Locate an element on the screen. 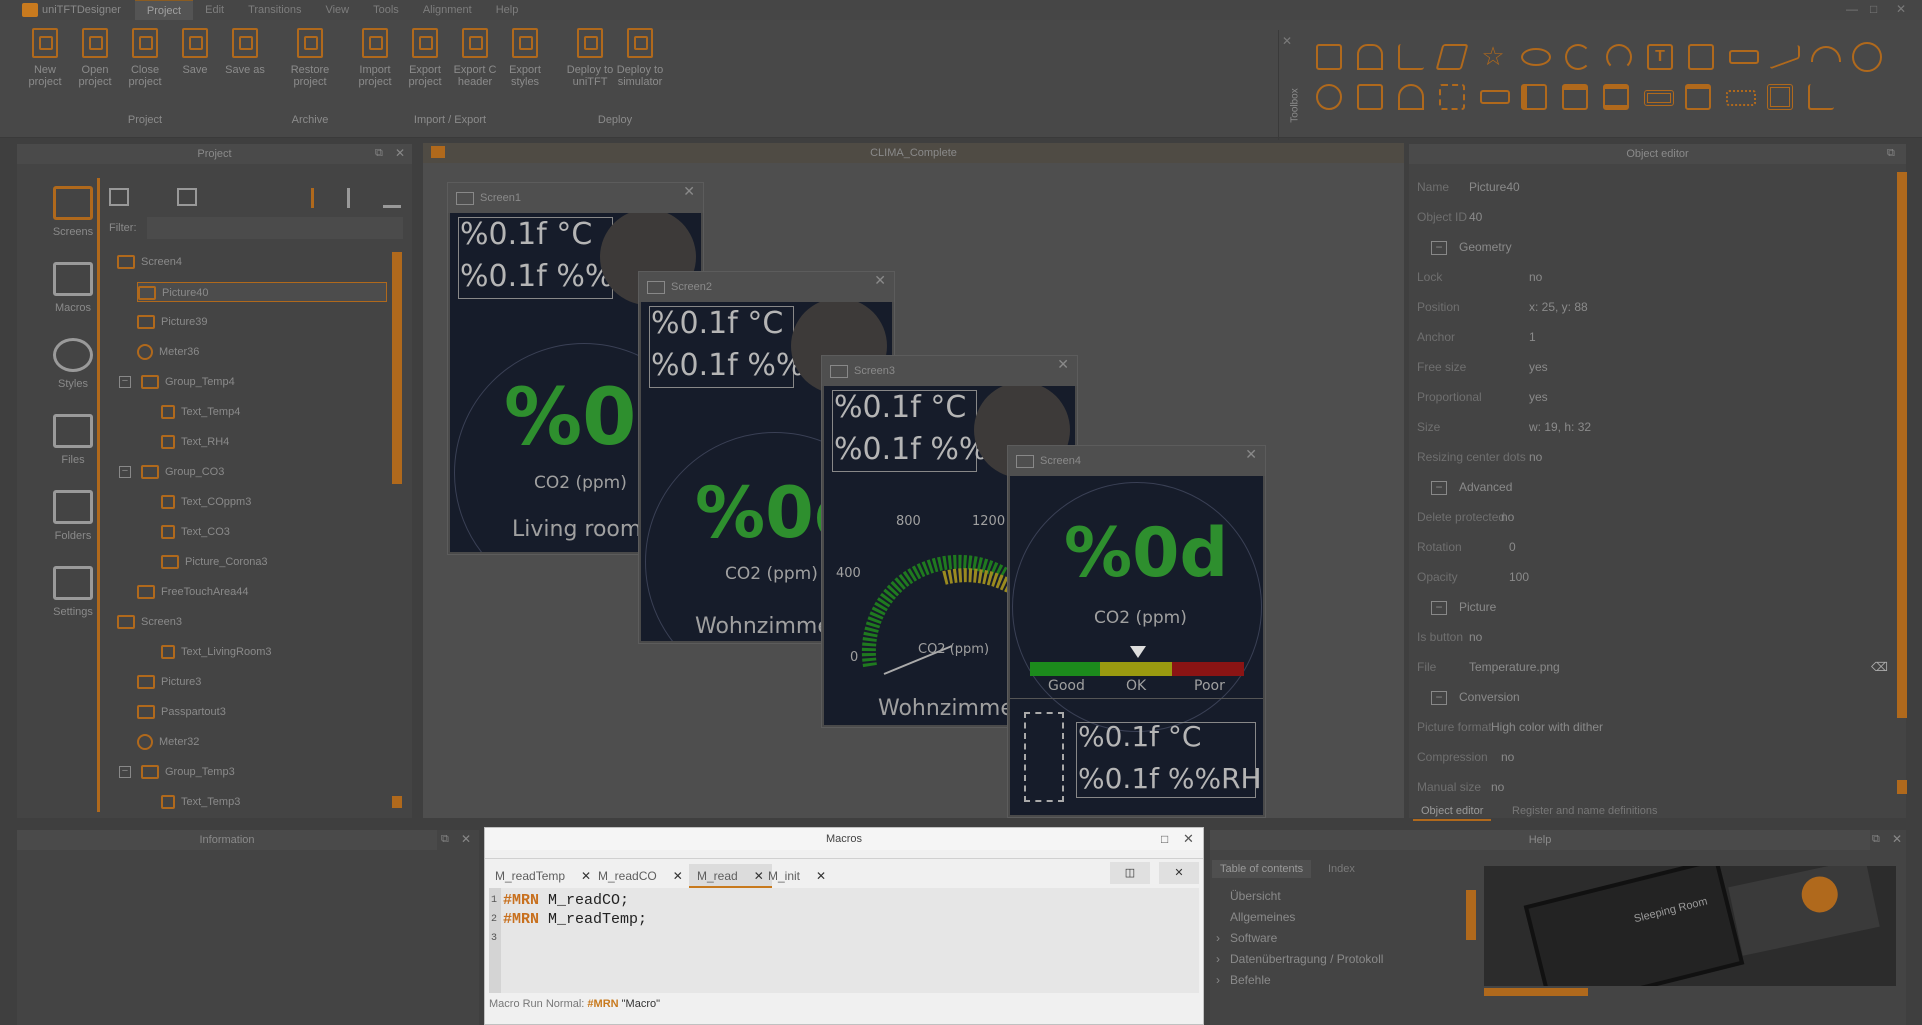 Image resolution: width=1922 pixels, height=1025 pixels. picture-tool-icon is located at coordinates (1701, 57).